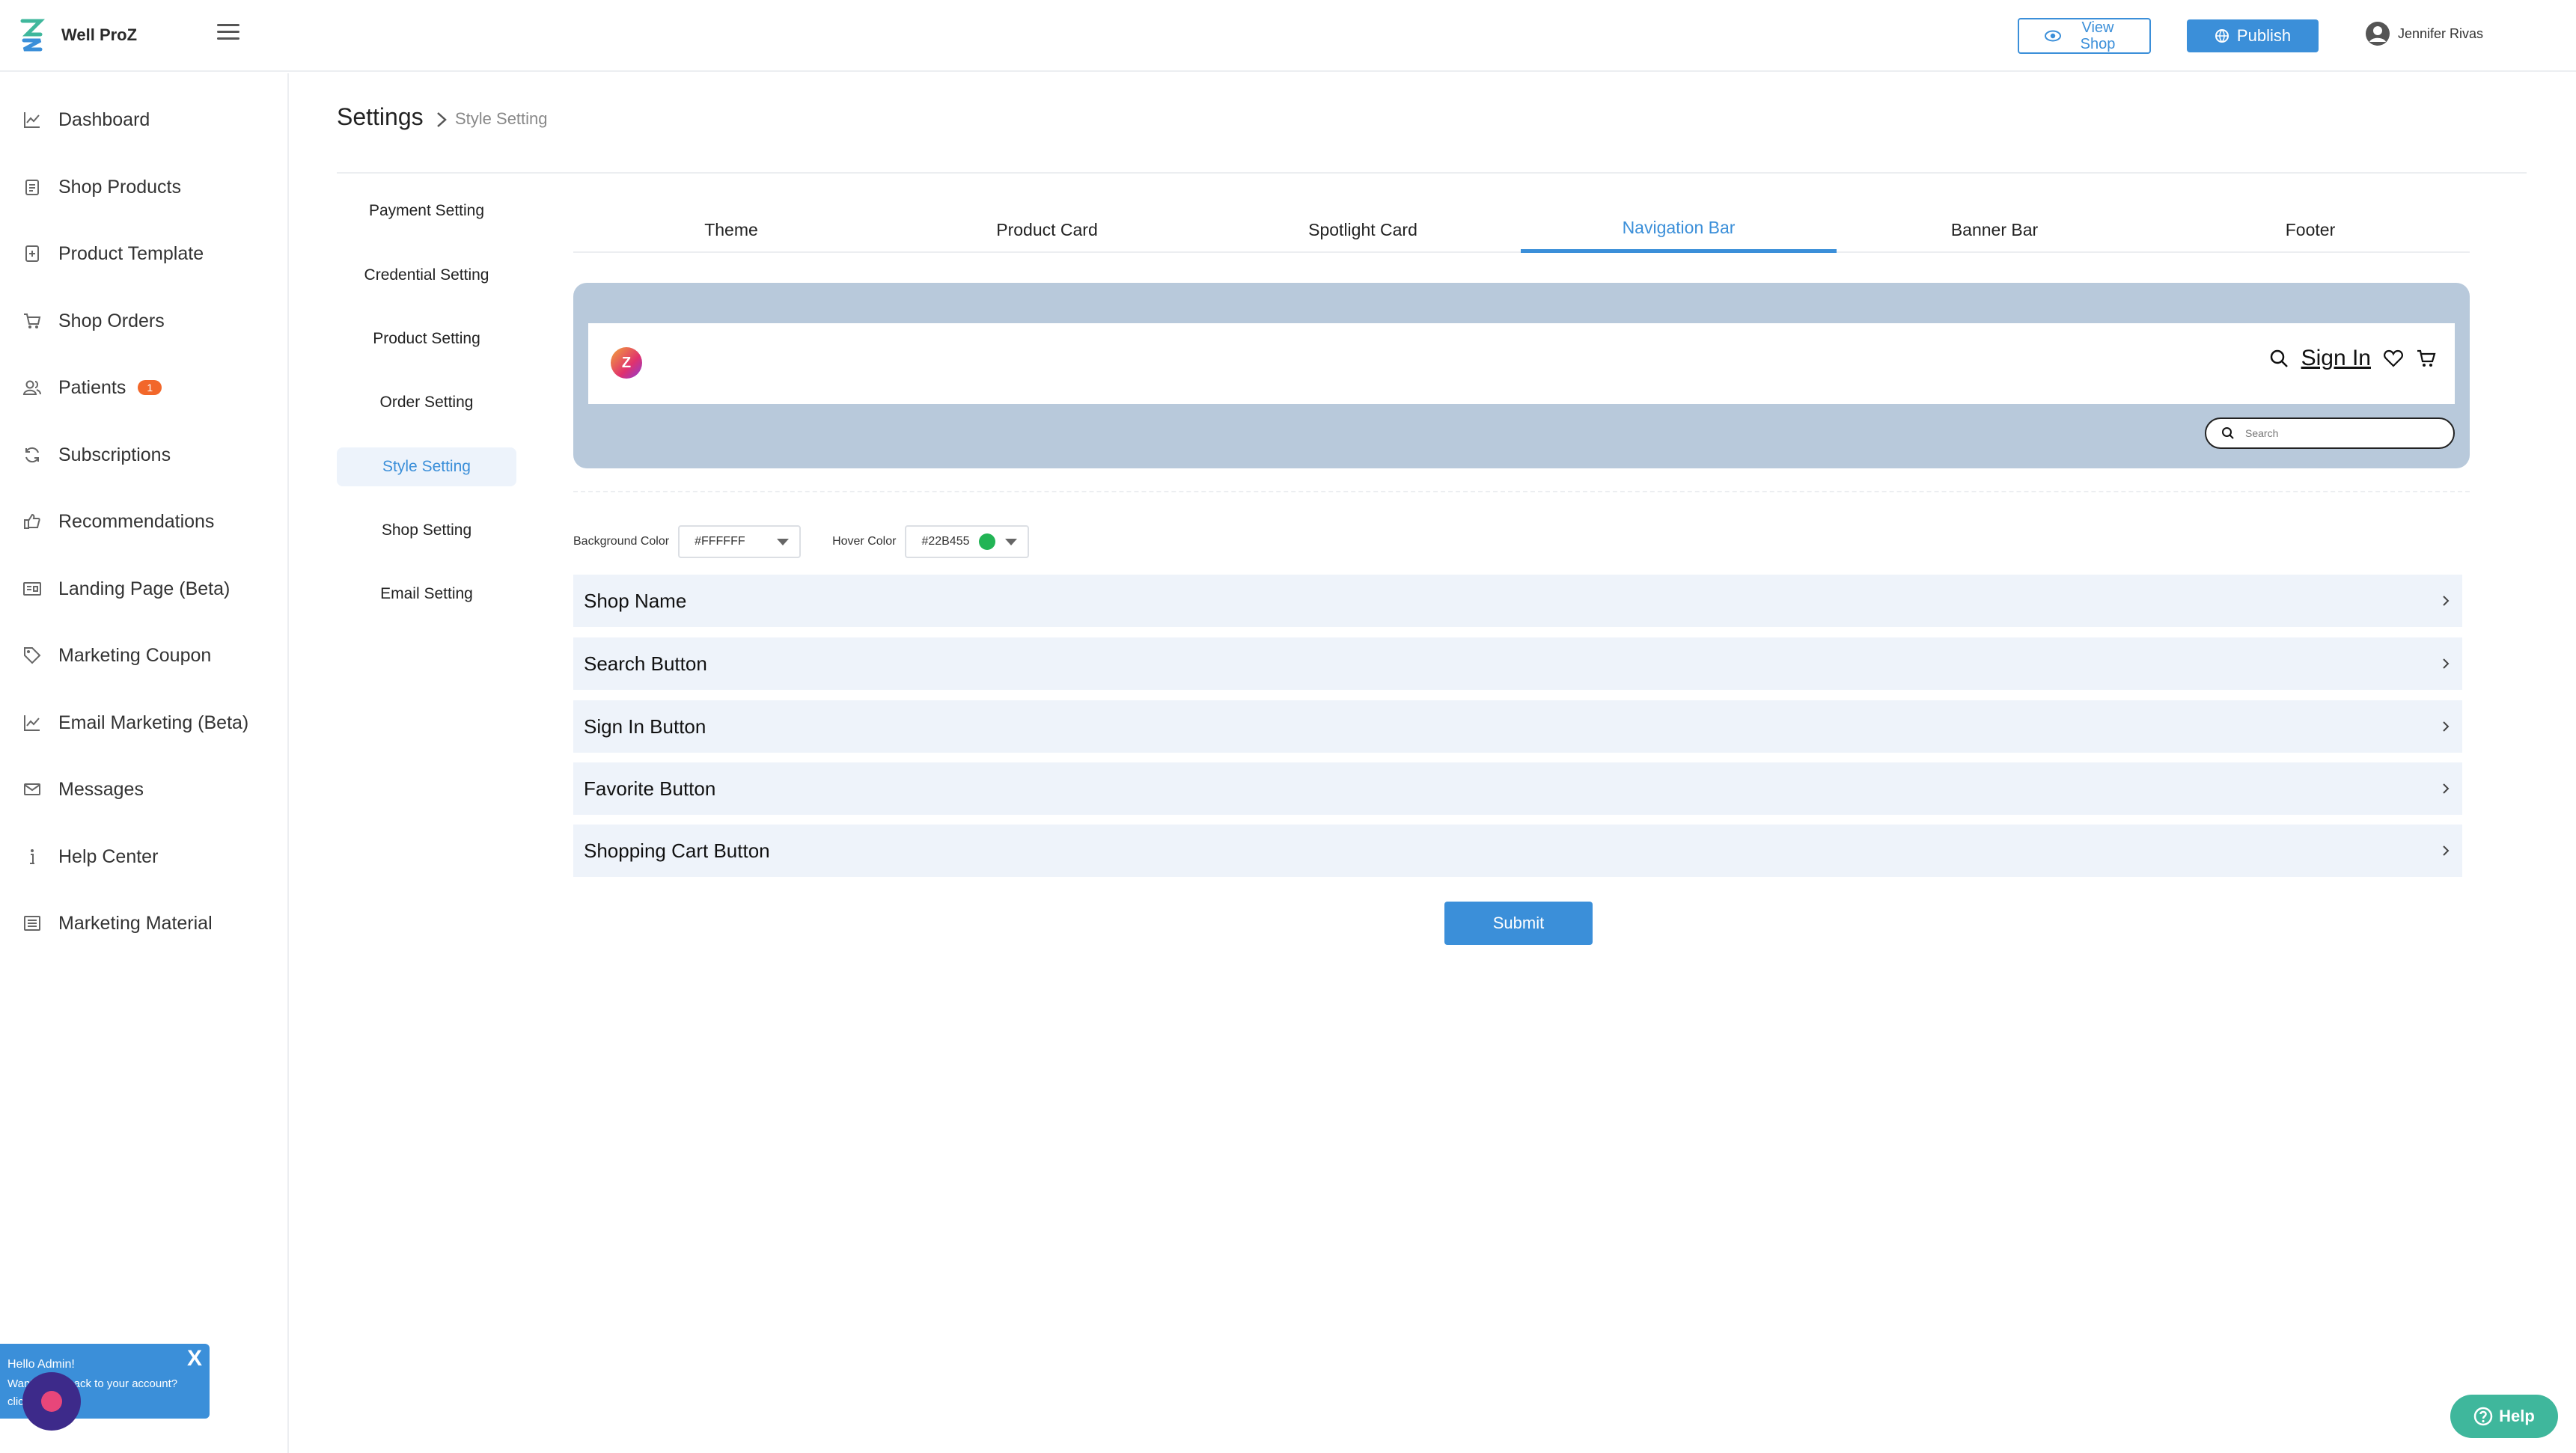 The image size is (2576, 1453). I want to click on sidebar-item-label: Help Center, so click(109, 856).